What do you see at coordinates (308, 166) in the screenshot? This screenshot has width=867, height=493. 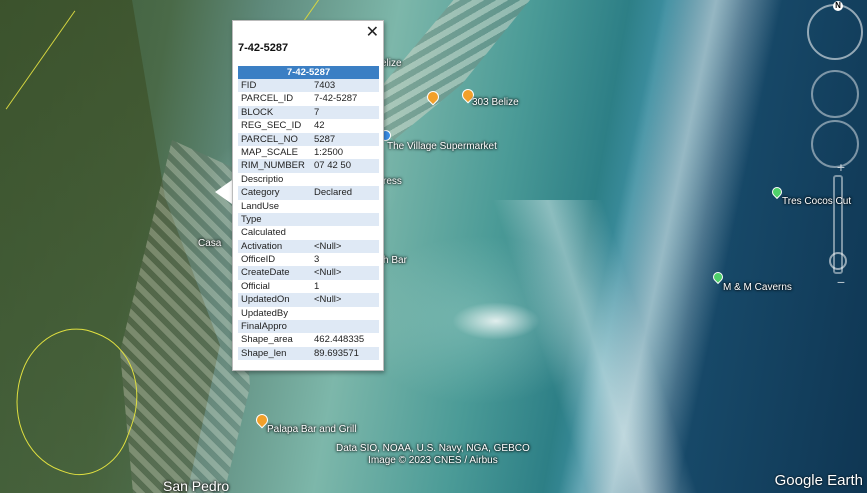 I see `table-row: RIM_NUMBER 07 42 50` at bounding box center [308, 166].